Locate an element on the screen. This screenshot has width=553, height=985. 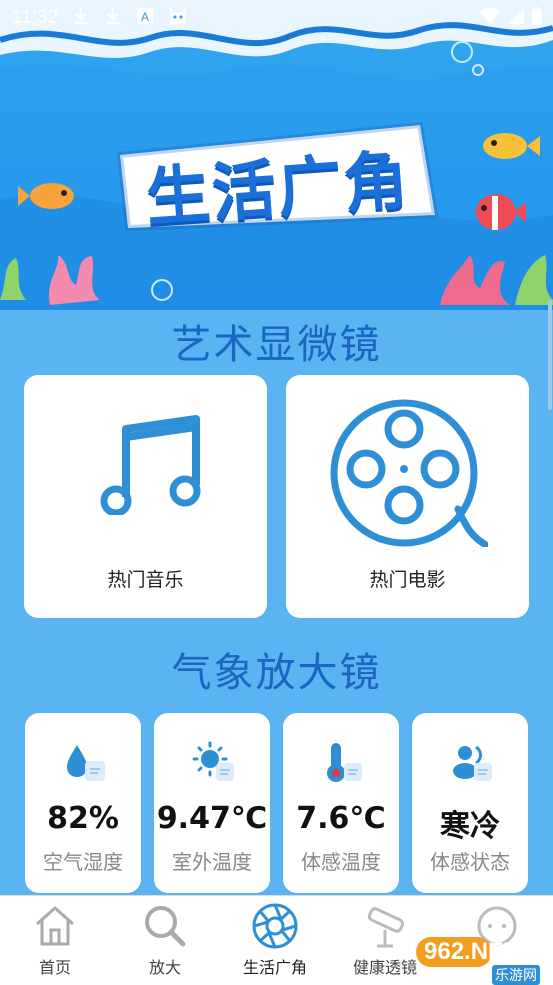
keyboard-a-icon: A is located at coordinates (145, 18).